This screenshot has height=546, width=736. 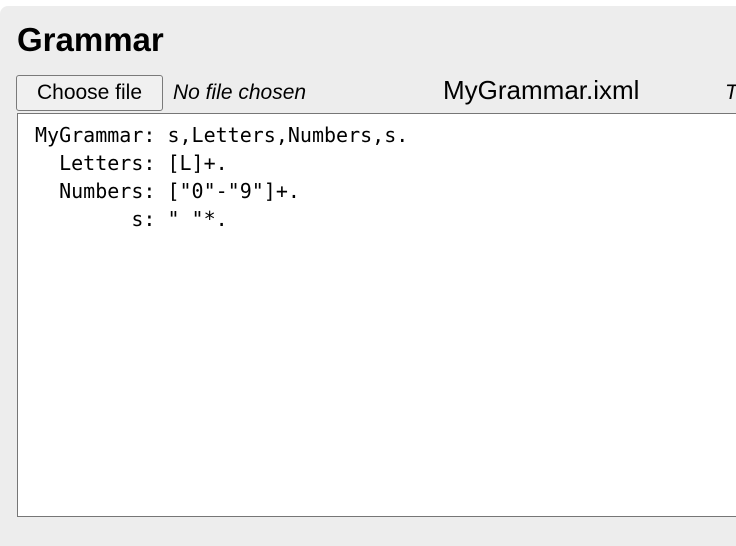 I want to click on grammar-line: Numbers: ["0"-"9"]+., so click(x=167, y=191).